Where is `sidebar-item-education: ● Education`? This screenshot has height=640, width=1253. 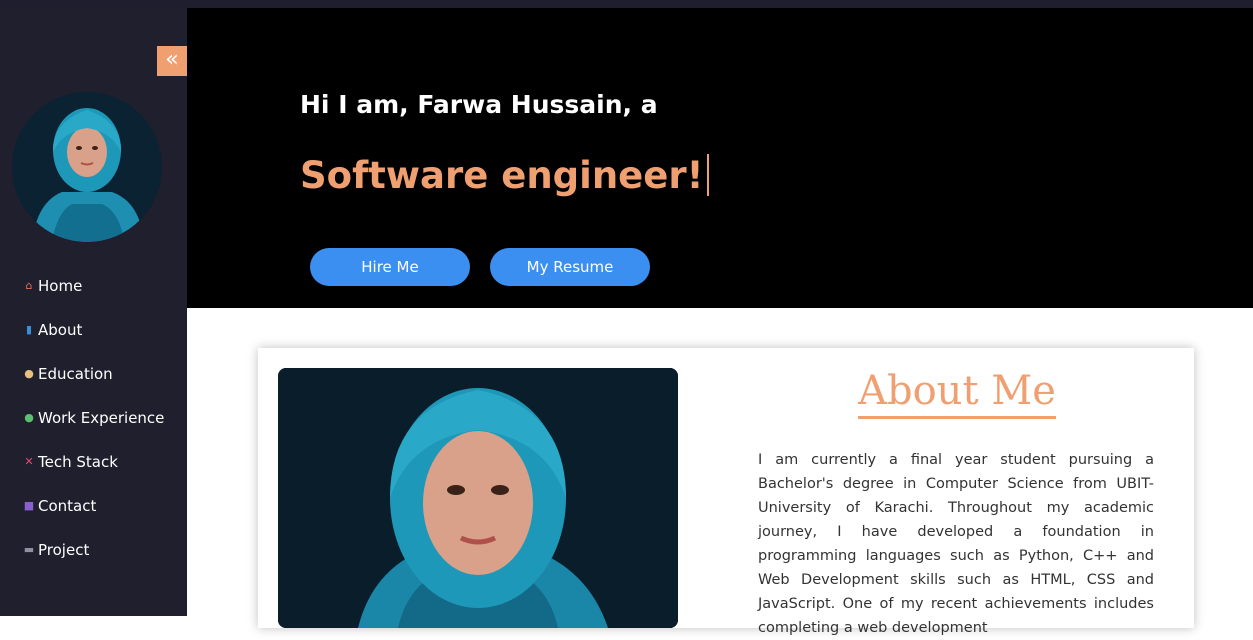
sidebar-item-education: ● Education is located at coordinates (93, 374).